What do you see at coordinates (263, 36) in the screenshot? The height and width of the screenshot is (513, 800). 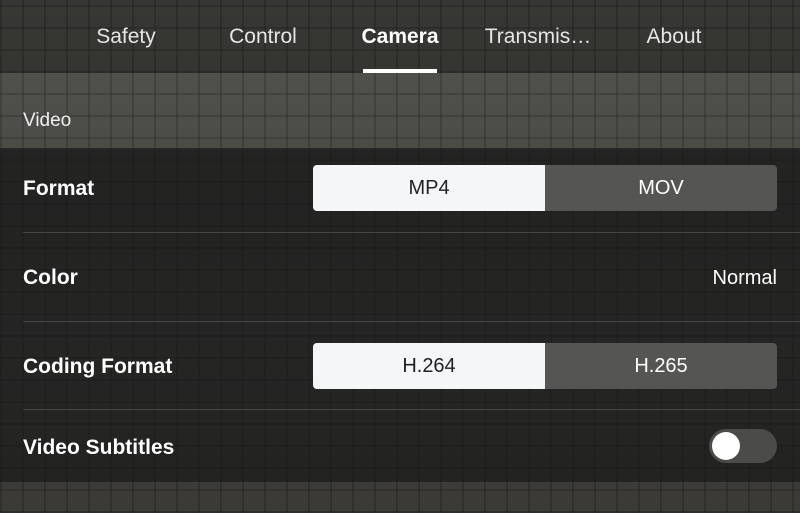 I see `tab-control: Control` at bounding box center [263, 36].